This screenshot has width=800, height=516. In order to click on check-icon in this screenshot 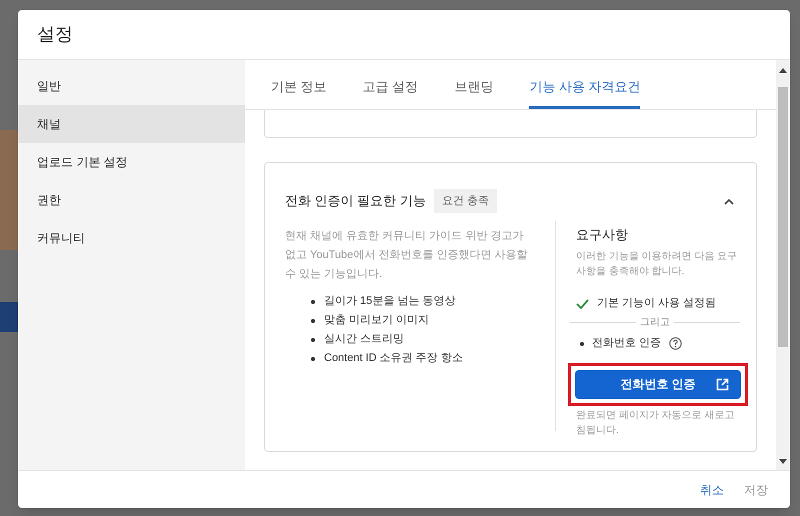, I will do `click(582, 303)`.